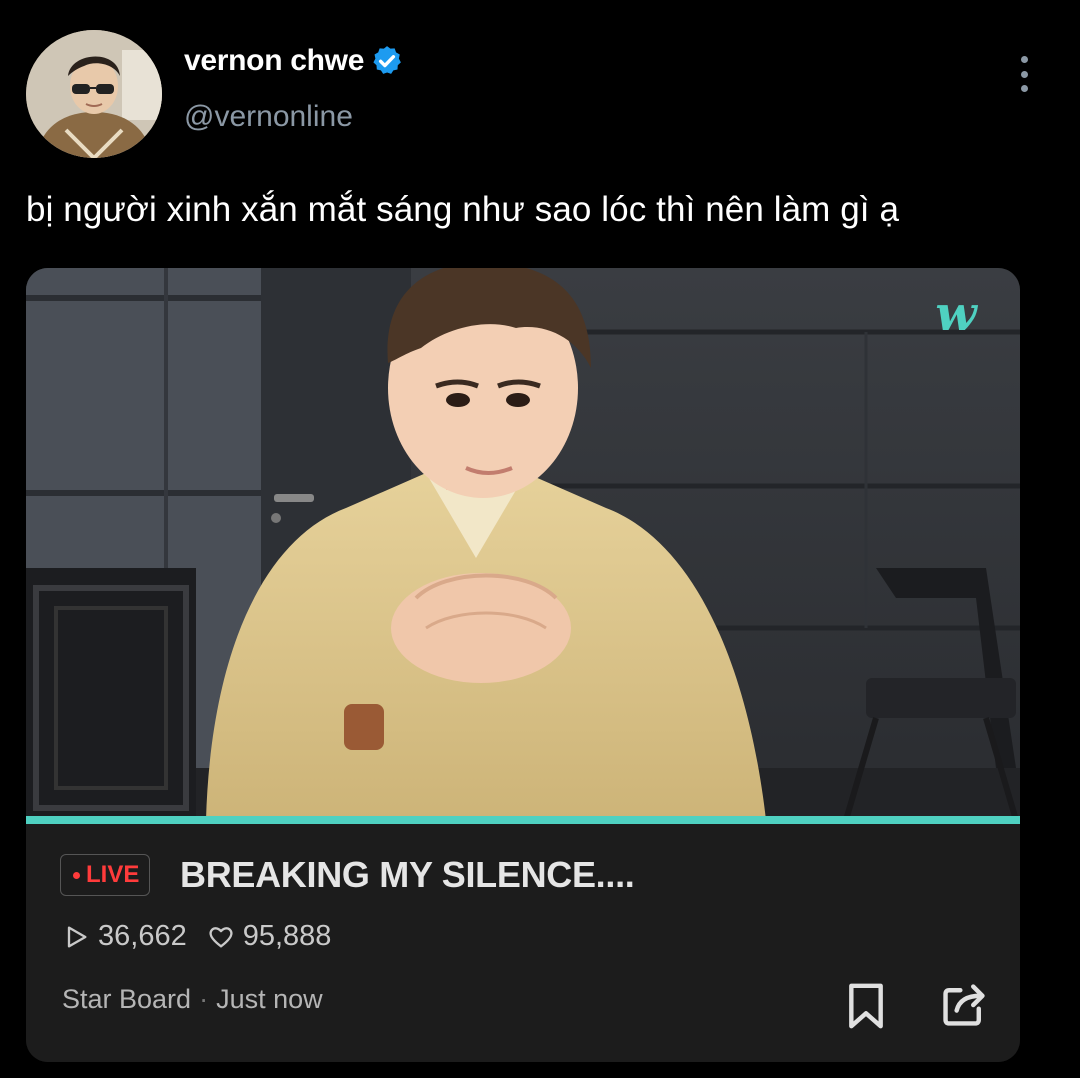 The width and height of the screenshot is (1080, 1078). I want to click on author-handle: @vernonline, so click(268, 117).